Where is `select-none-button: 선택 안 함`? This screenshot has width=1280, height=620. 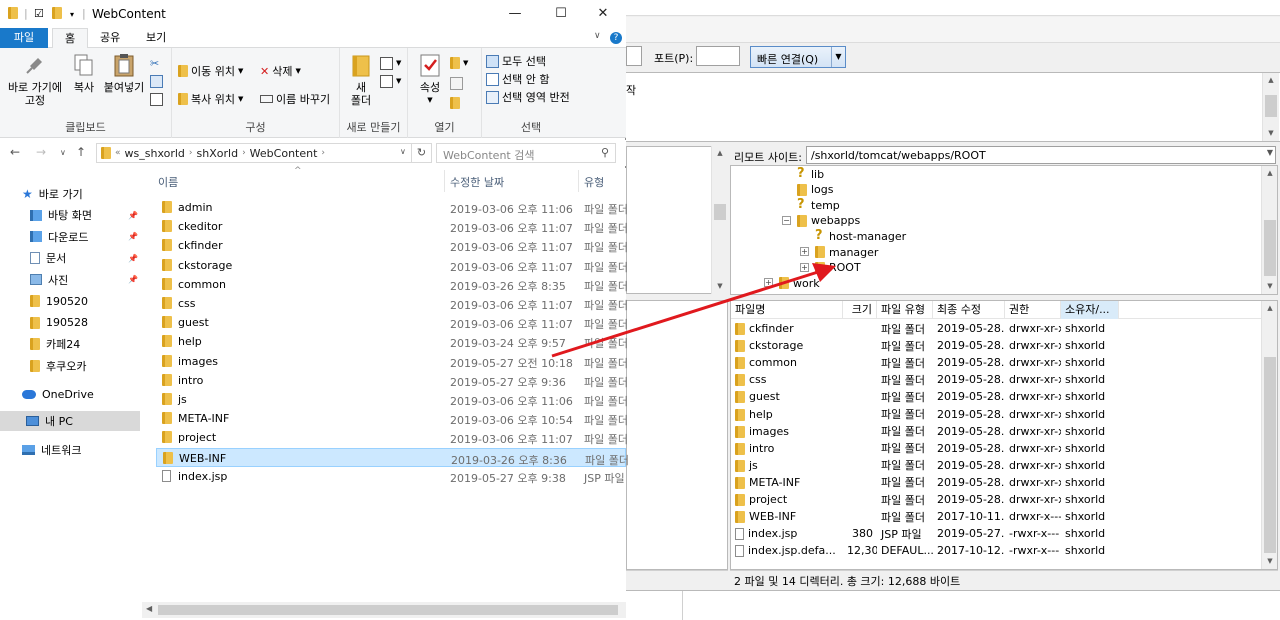
select-none-button: 선택 안 함 is located at coordinates (517, 79).